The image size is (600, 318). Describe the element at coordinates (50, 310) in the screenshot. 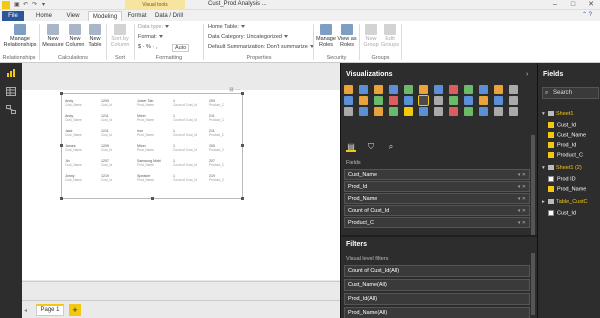

I see `page-tab-1: Page 1` at that location.